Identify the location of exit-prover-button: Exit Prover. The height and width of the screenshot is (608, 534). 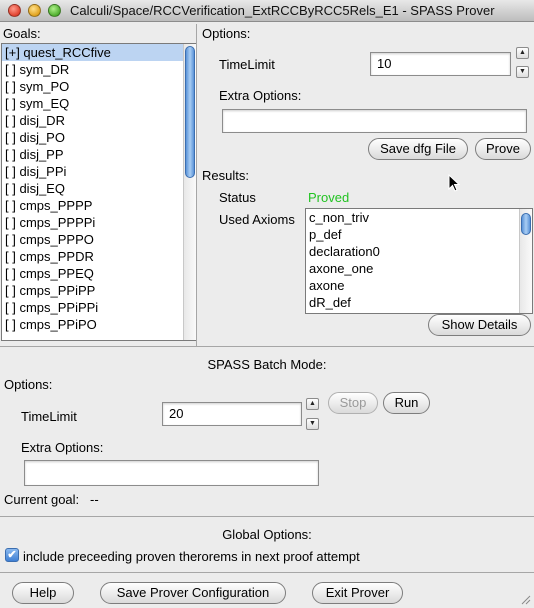
(357, 593).